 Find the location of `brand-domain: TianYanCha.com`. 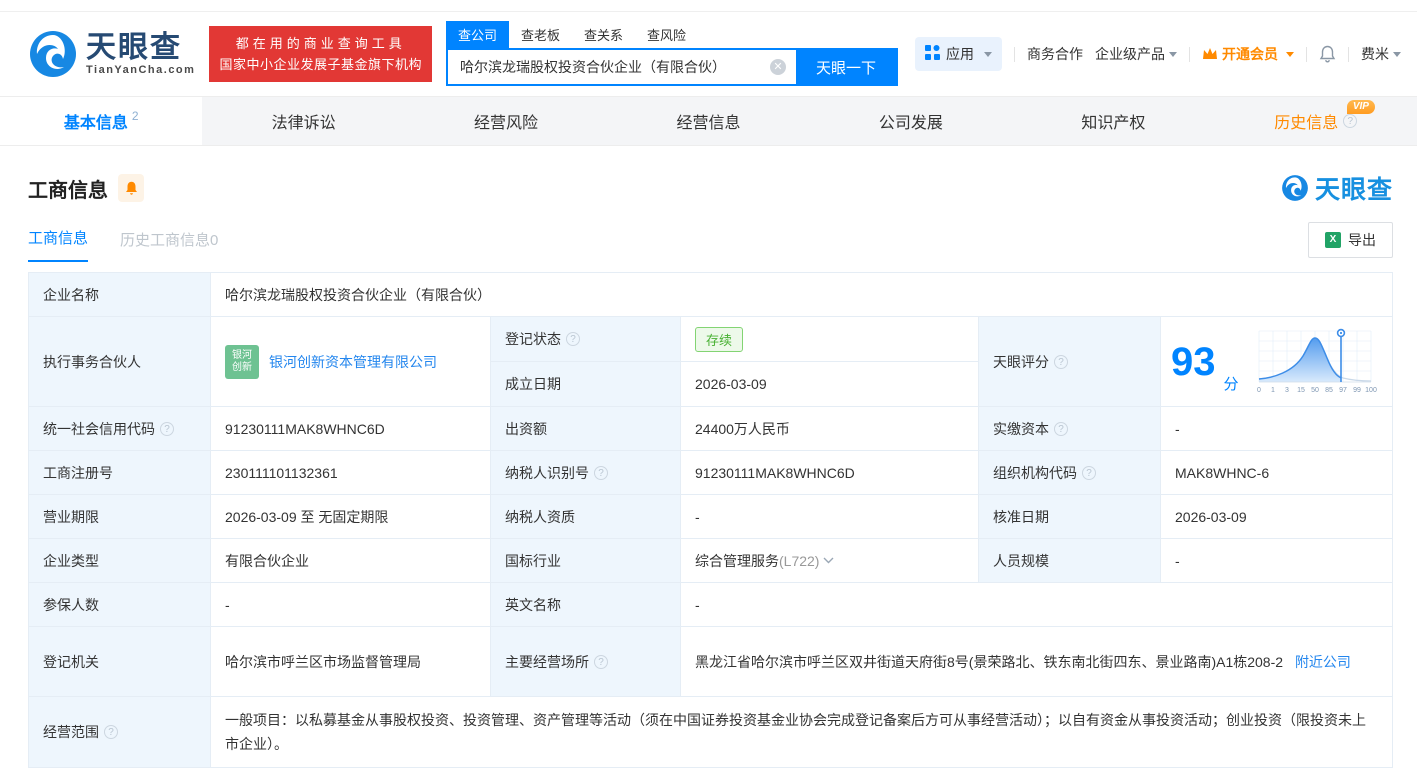

brand-domain: TianYanCha.com is located at coordinates (141, 70).